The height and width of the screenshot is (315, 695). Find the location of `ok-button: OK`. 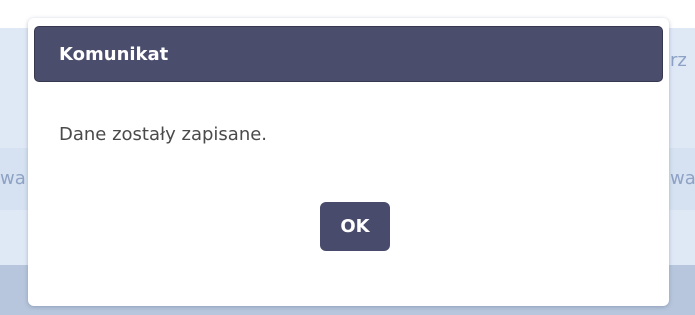

ok-button: OK is located at coordinates (355, 226).